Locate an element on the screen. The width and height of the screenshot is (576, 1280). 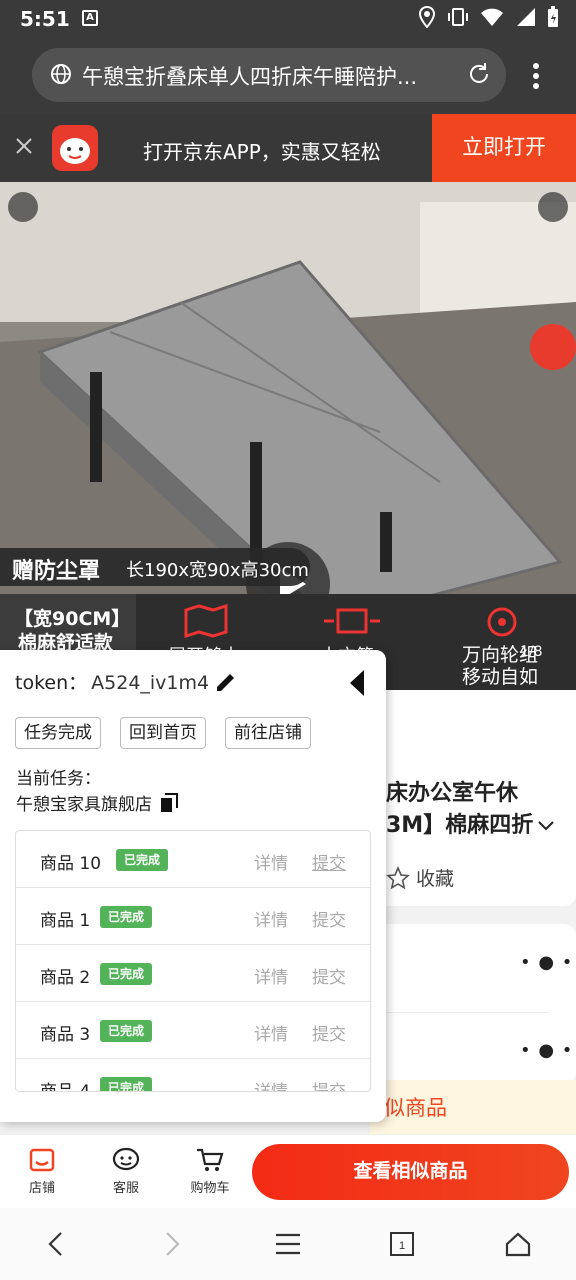
edit-icon is located at coordinates (226, 682).